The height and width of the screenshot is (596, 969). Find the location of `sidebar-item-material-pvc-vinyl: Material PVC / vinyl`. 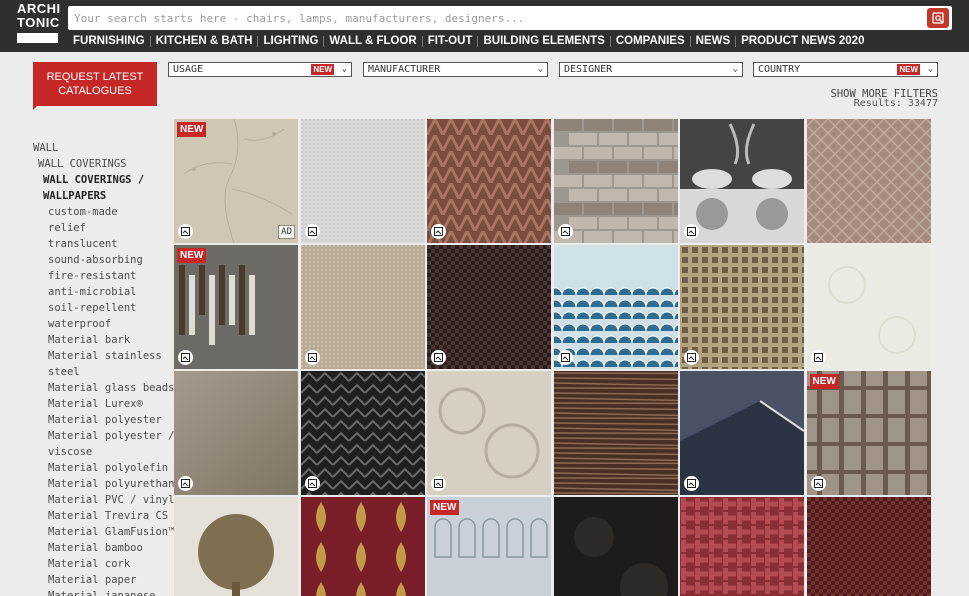

sidebar-item-material-pvc-vinyl: Material PVC / vinyl is located at coordinates (107, 500).